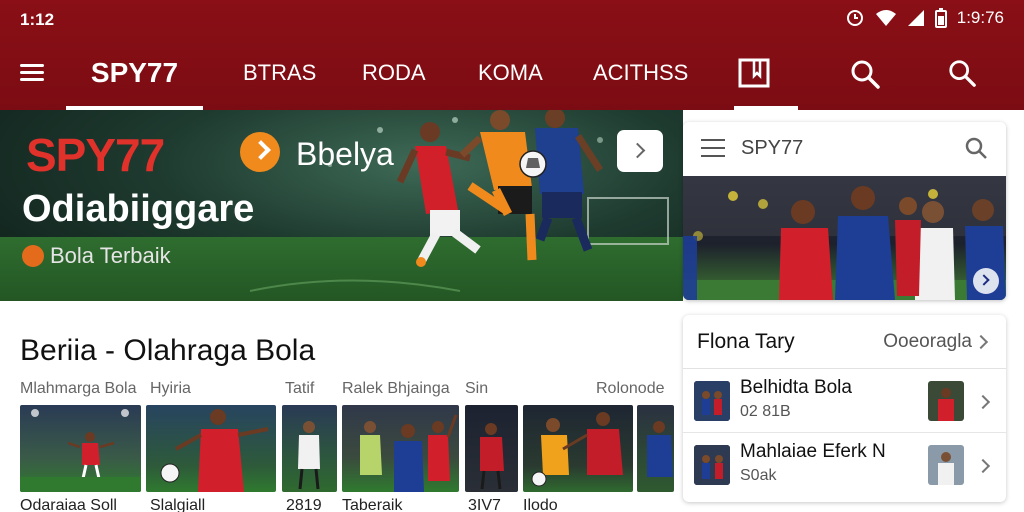 The height and width of the screenshot is (512, 1024). Describe the element at coordinates (844, 465) in the screenshot. I see `list-item: Mahlaiae Eferk N S0ak` at that location.